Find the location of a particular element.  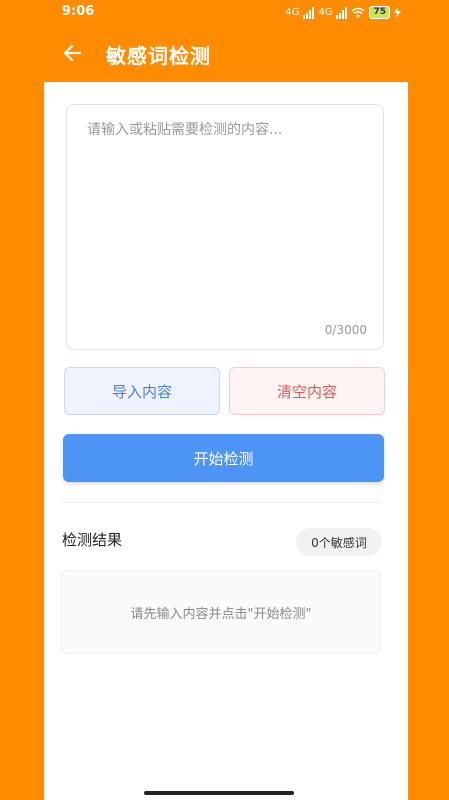

wifi-icon is located at coordinates (358, 12).